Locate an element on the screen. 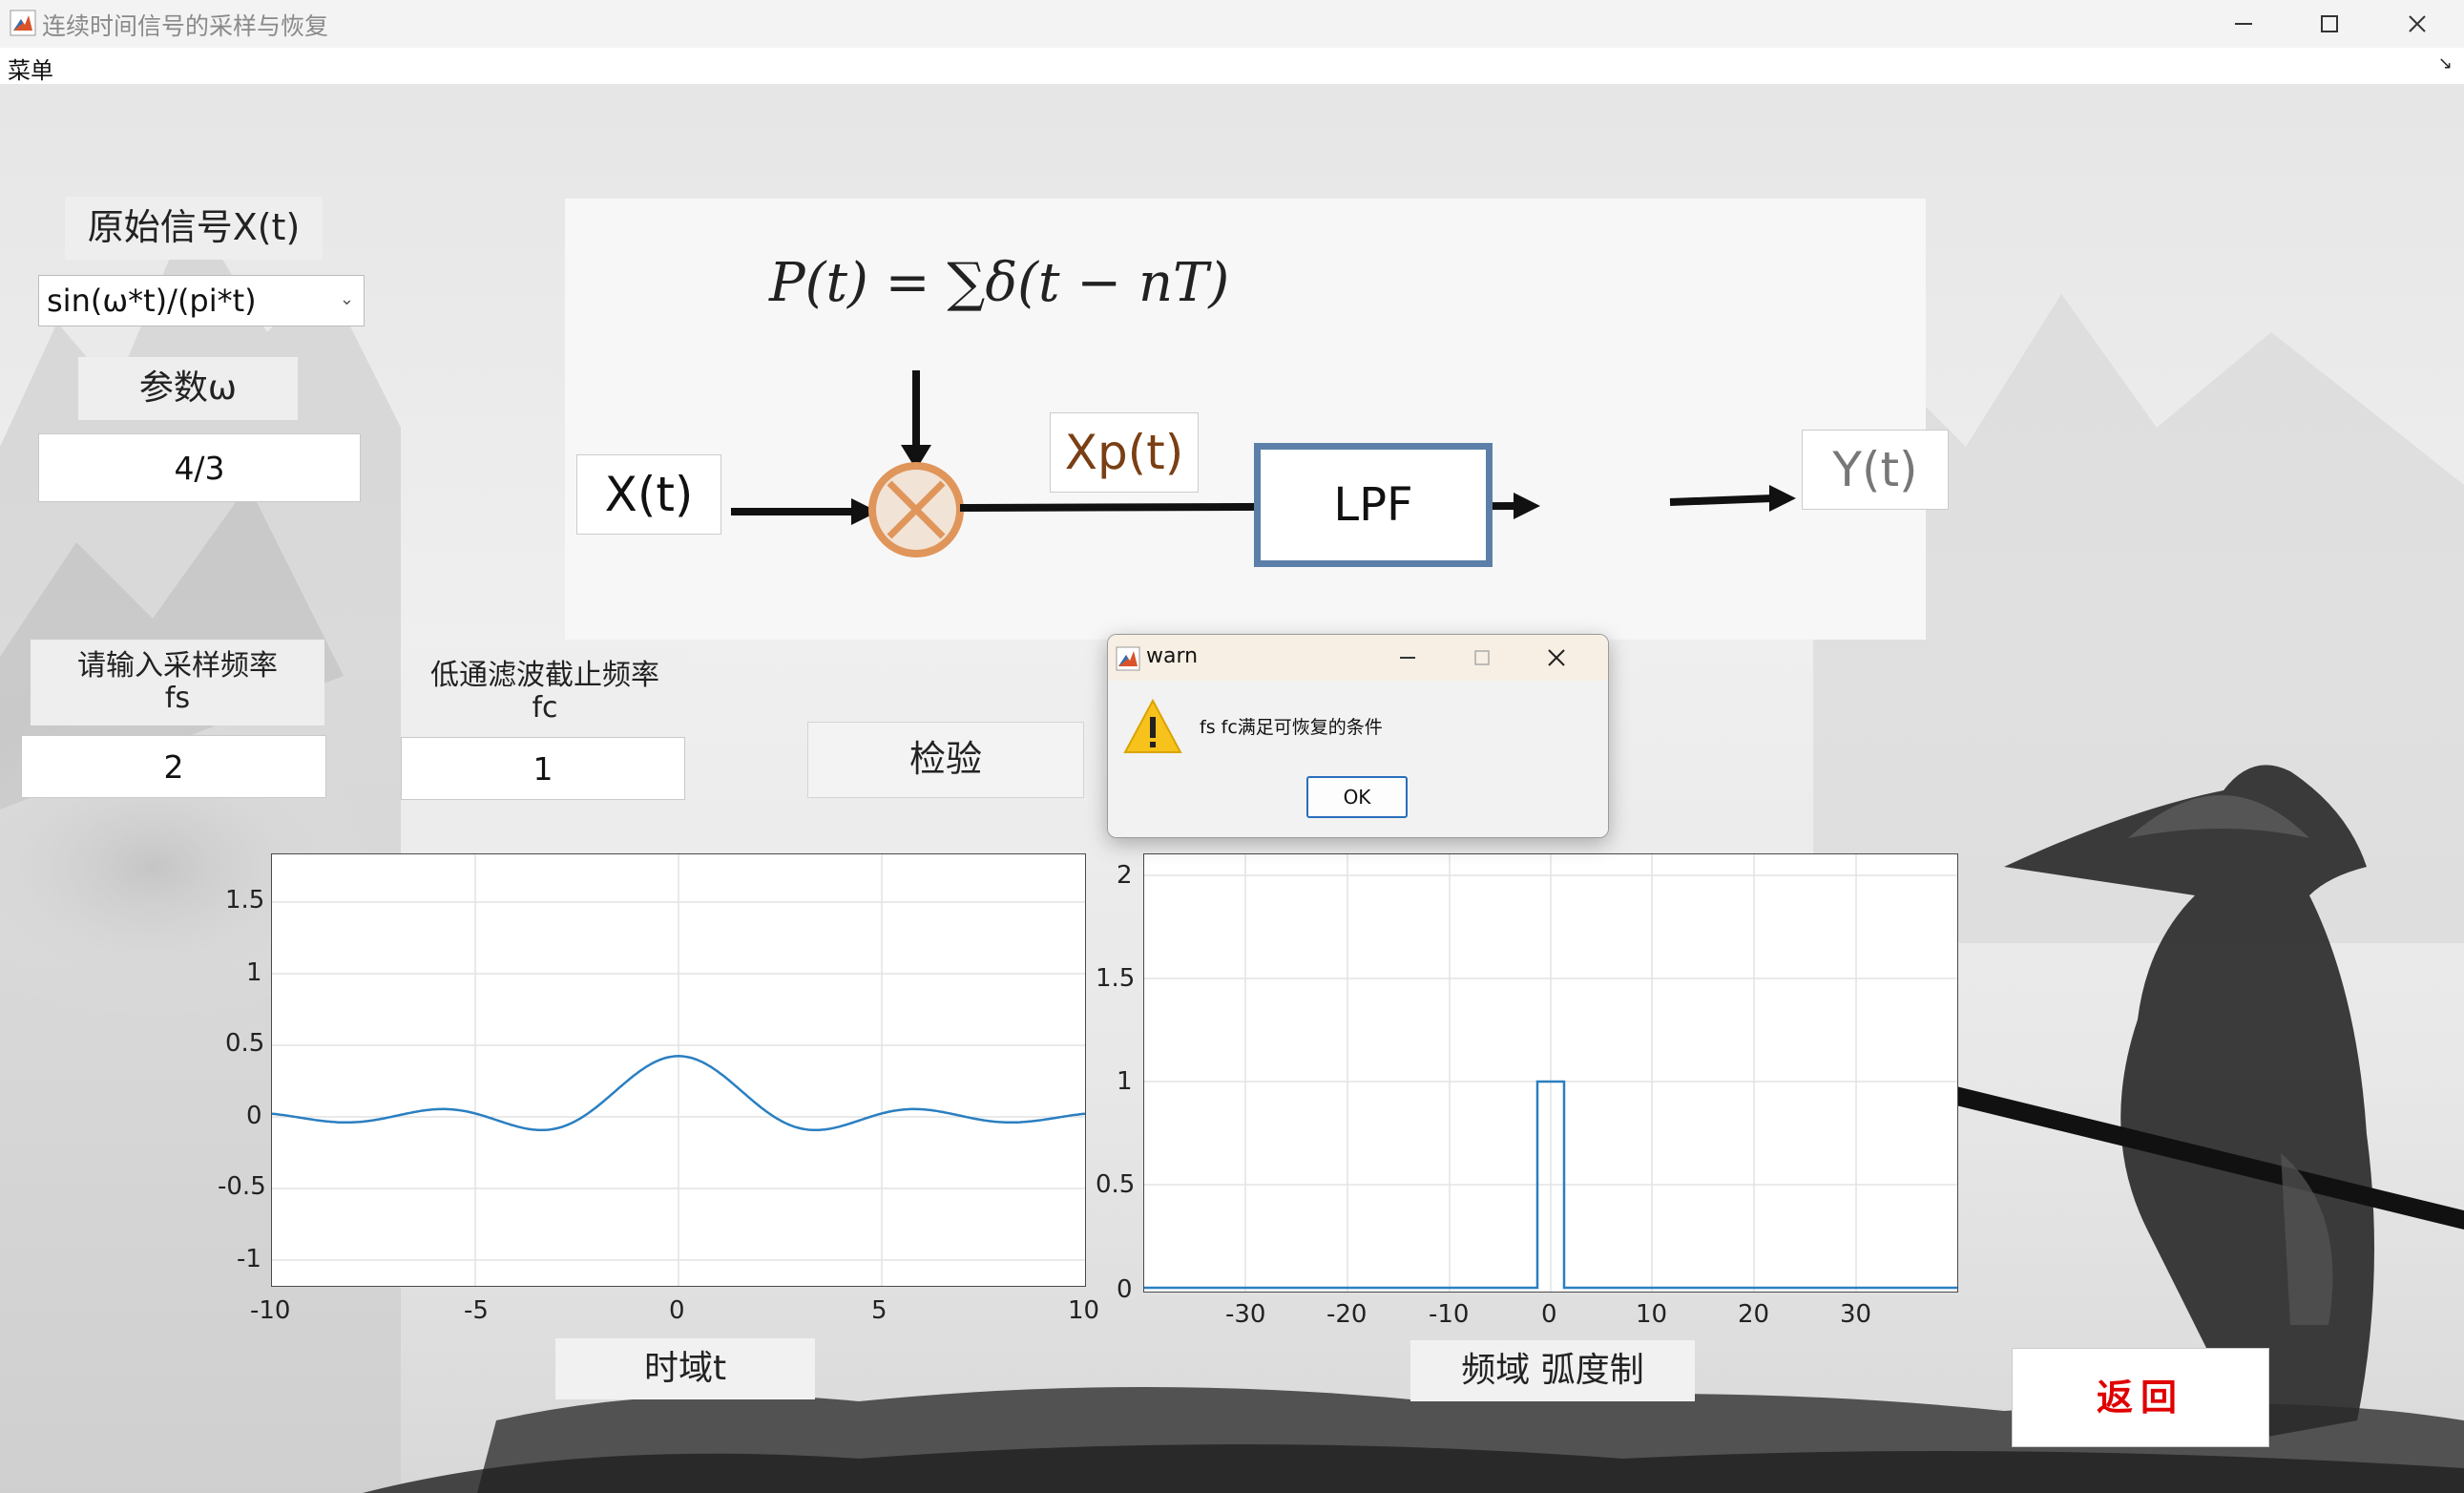 The image size is (2464, 1493). dialog-minimize-button is located at coordinates (1408, 658).